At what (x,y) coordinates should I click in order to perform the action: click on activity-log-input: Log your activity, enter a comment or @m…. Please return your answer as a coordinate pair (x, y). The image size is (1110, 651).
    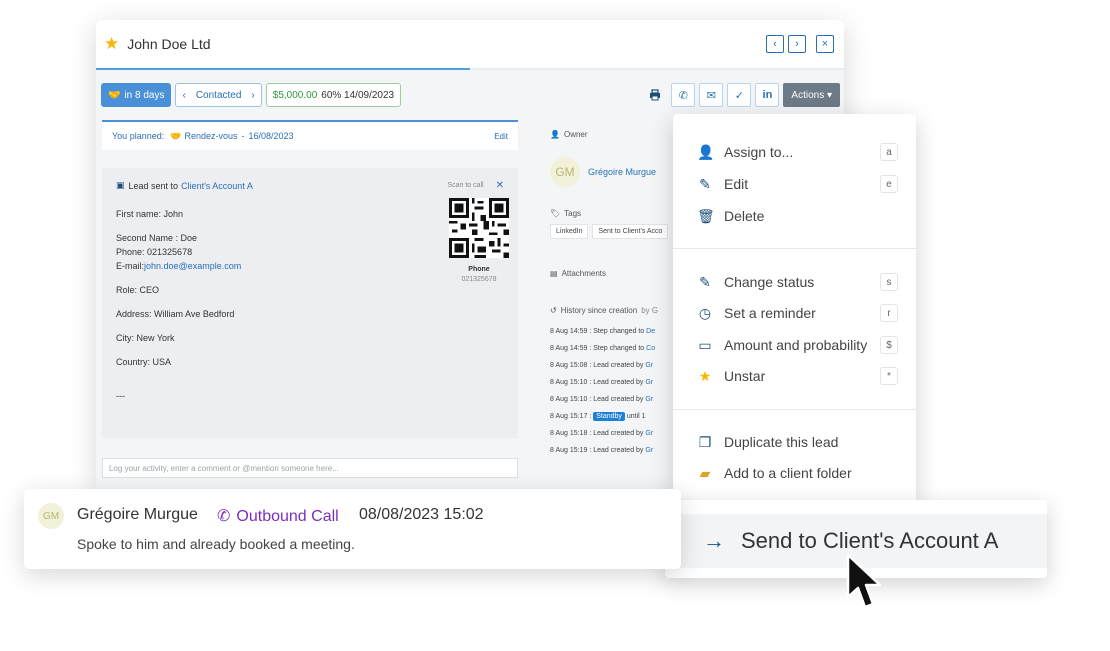
    Looking at the image, I should click on (310, 468).